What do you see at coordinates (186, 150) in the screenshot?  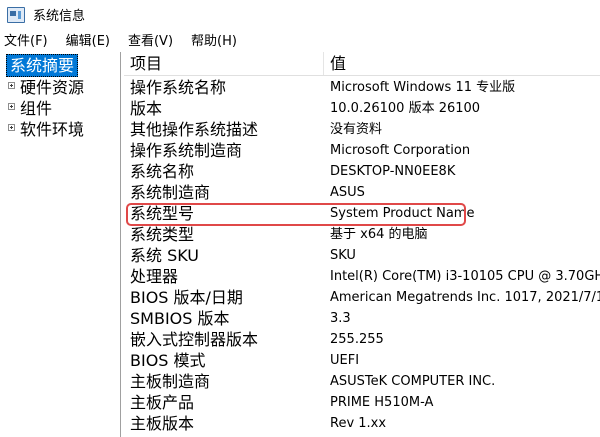 I see `row-item-name: 操作系统制造商` at bounding box center [186, 150].